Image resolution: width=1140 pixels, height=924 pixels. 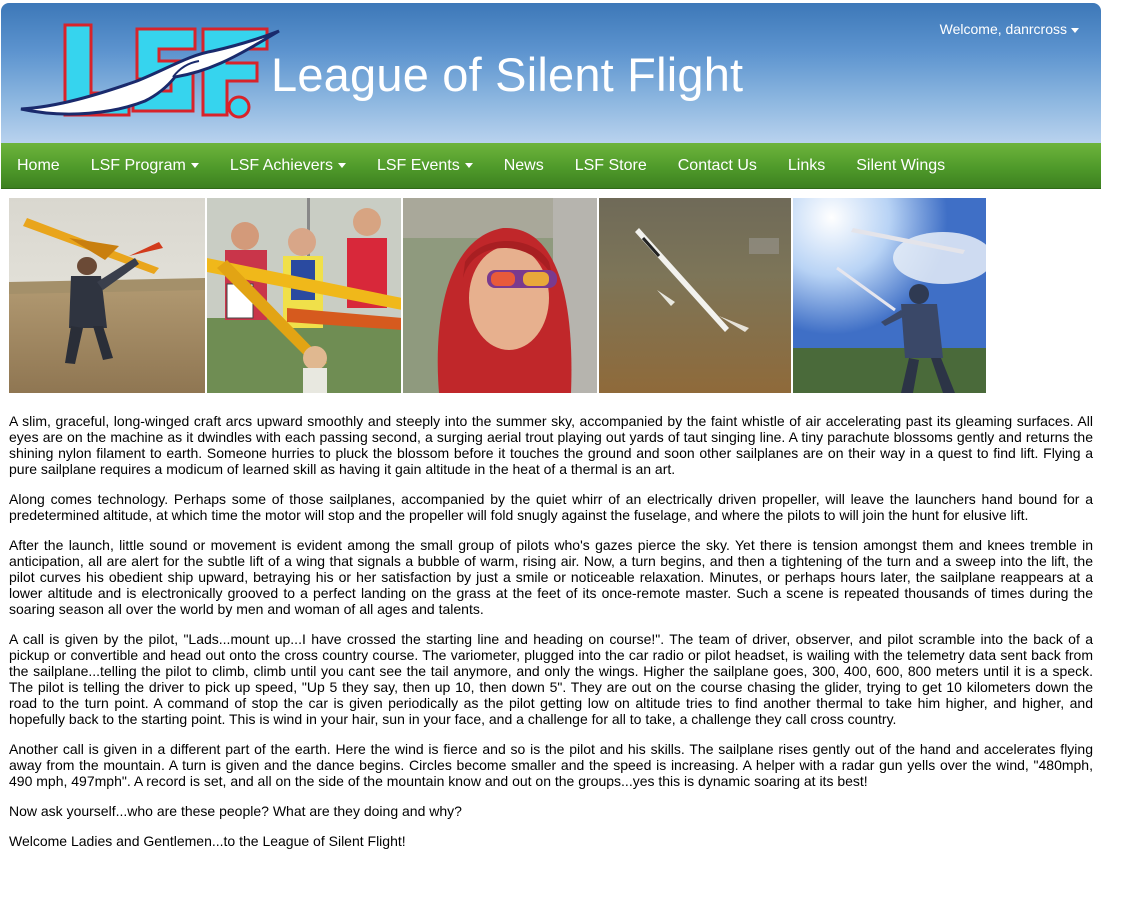 What do you see at coordinates (1003, 29) in the screenshot?
I see `welcome-text: Welcome, danrcross` at bounding box center [1003, 29].